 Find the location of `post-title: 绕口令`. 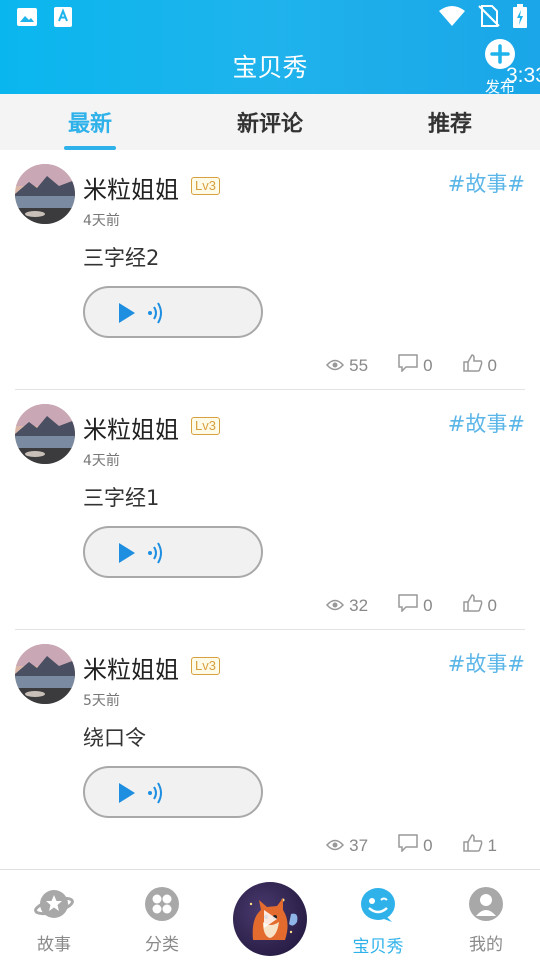

post-title: 绕口令 is located at coordinates (114, 738).